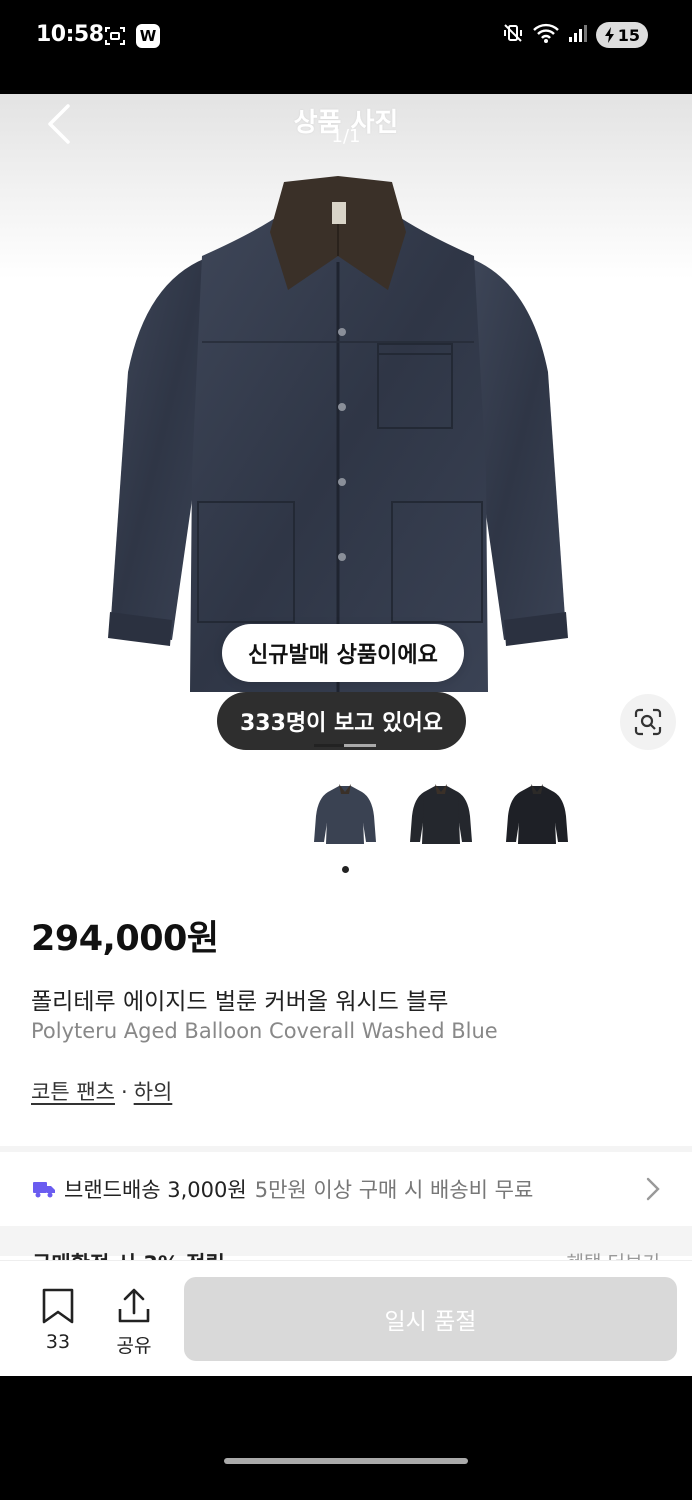  Describe the element at coordinates (537, 814) in the screenshot. I see `color-option-dark-navy` at that location.